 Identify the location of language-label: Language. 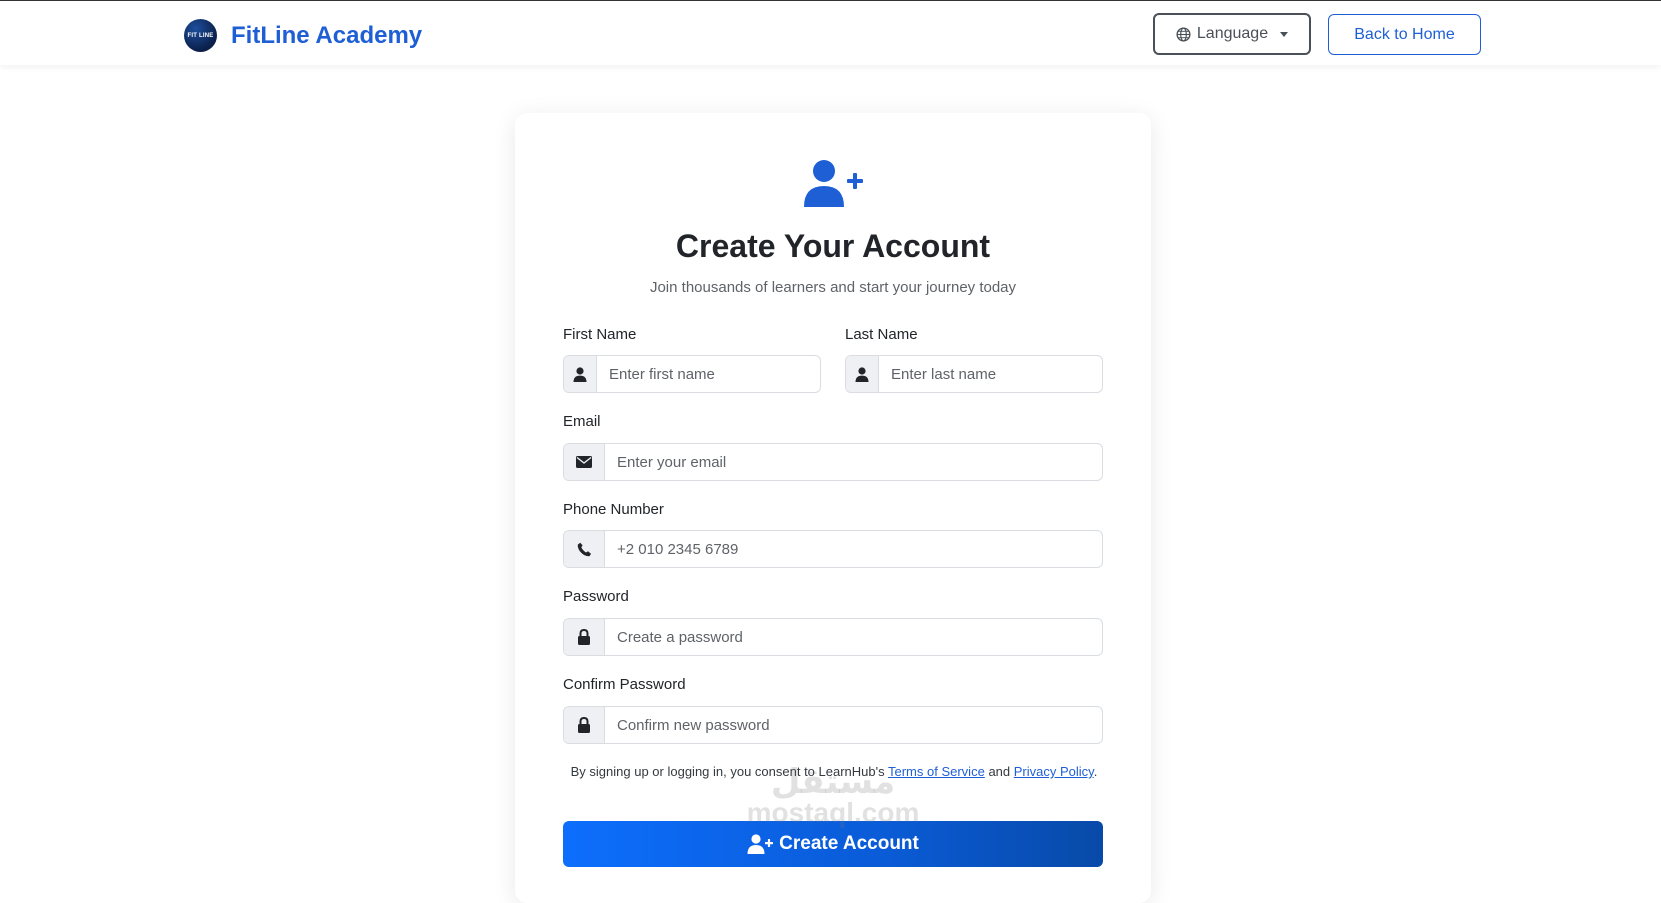
(1232, 33).